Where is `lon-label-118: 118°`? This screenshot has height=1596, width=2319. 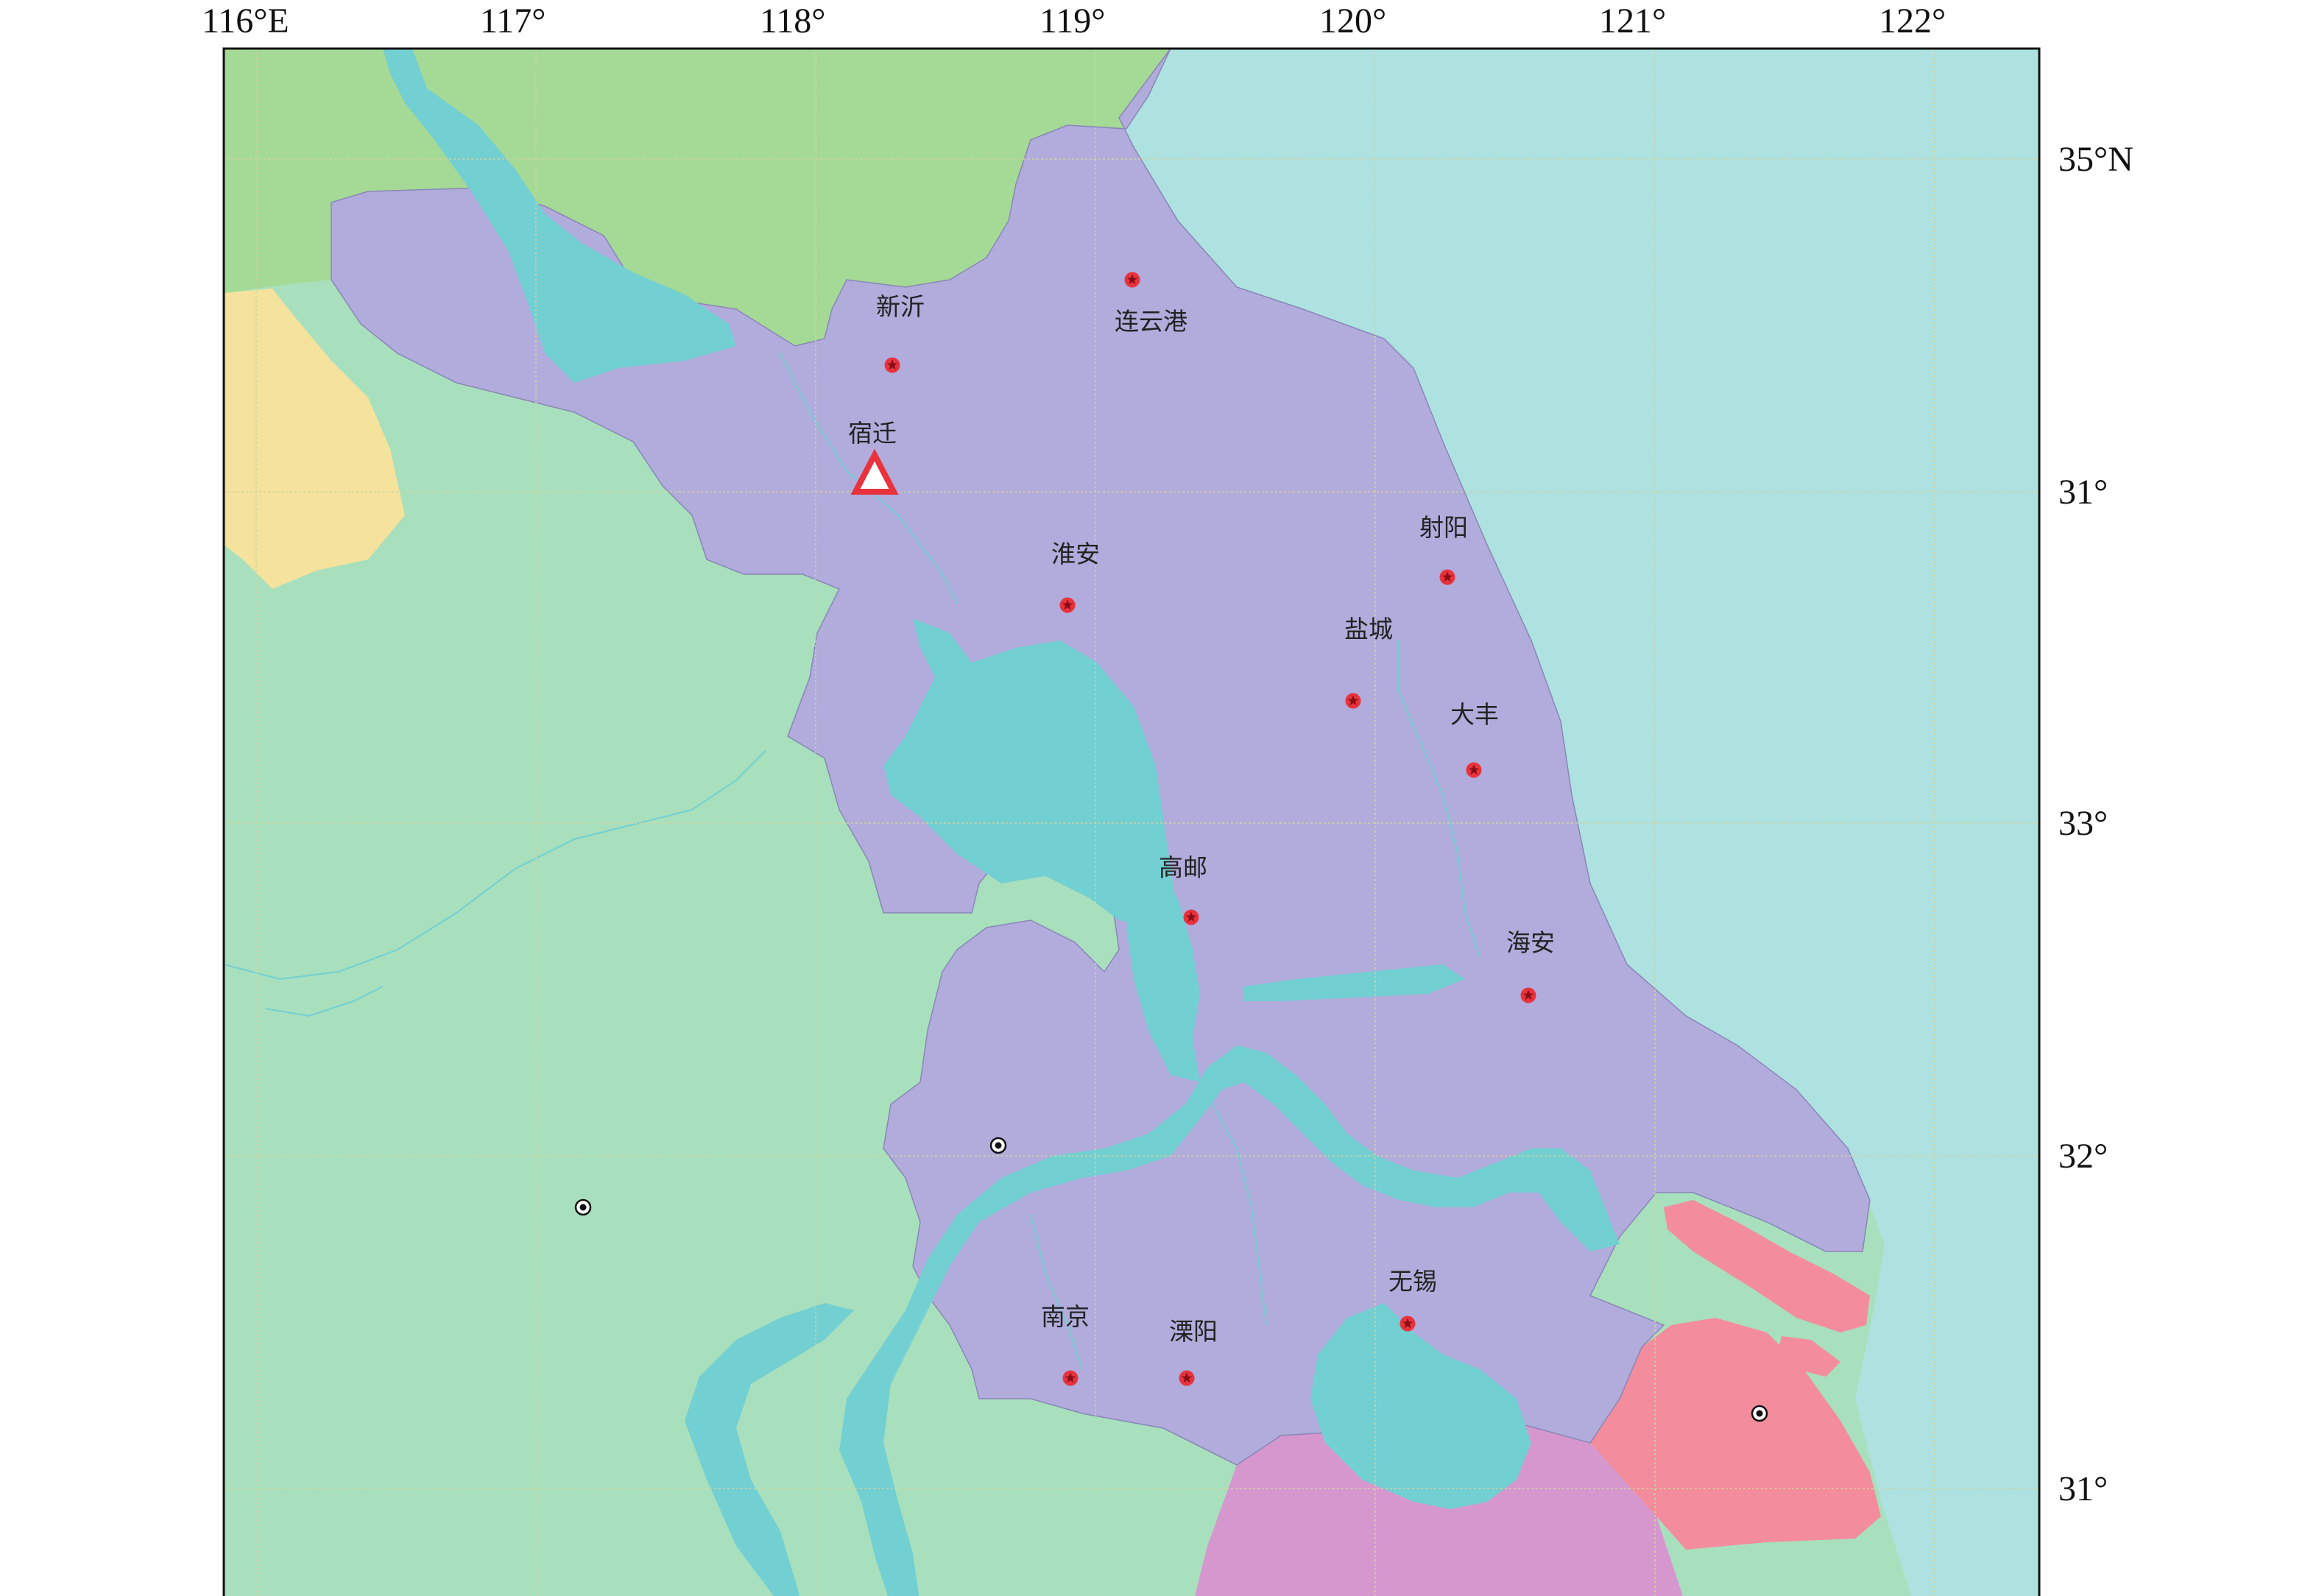
lon-label-118: 118° is located at coordinates (792, 20).